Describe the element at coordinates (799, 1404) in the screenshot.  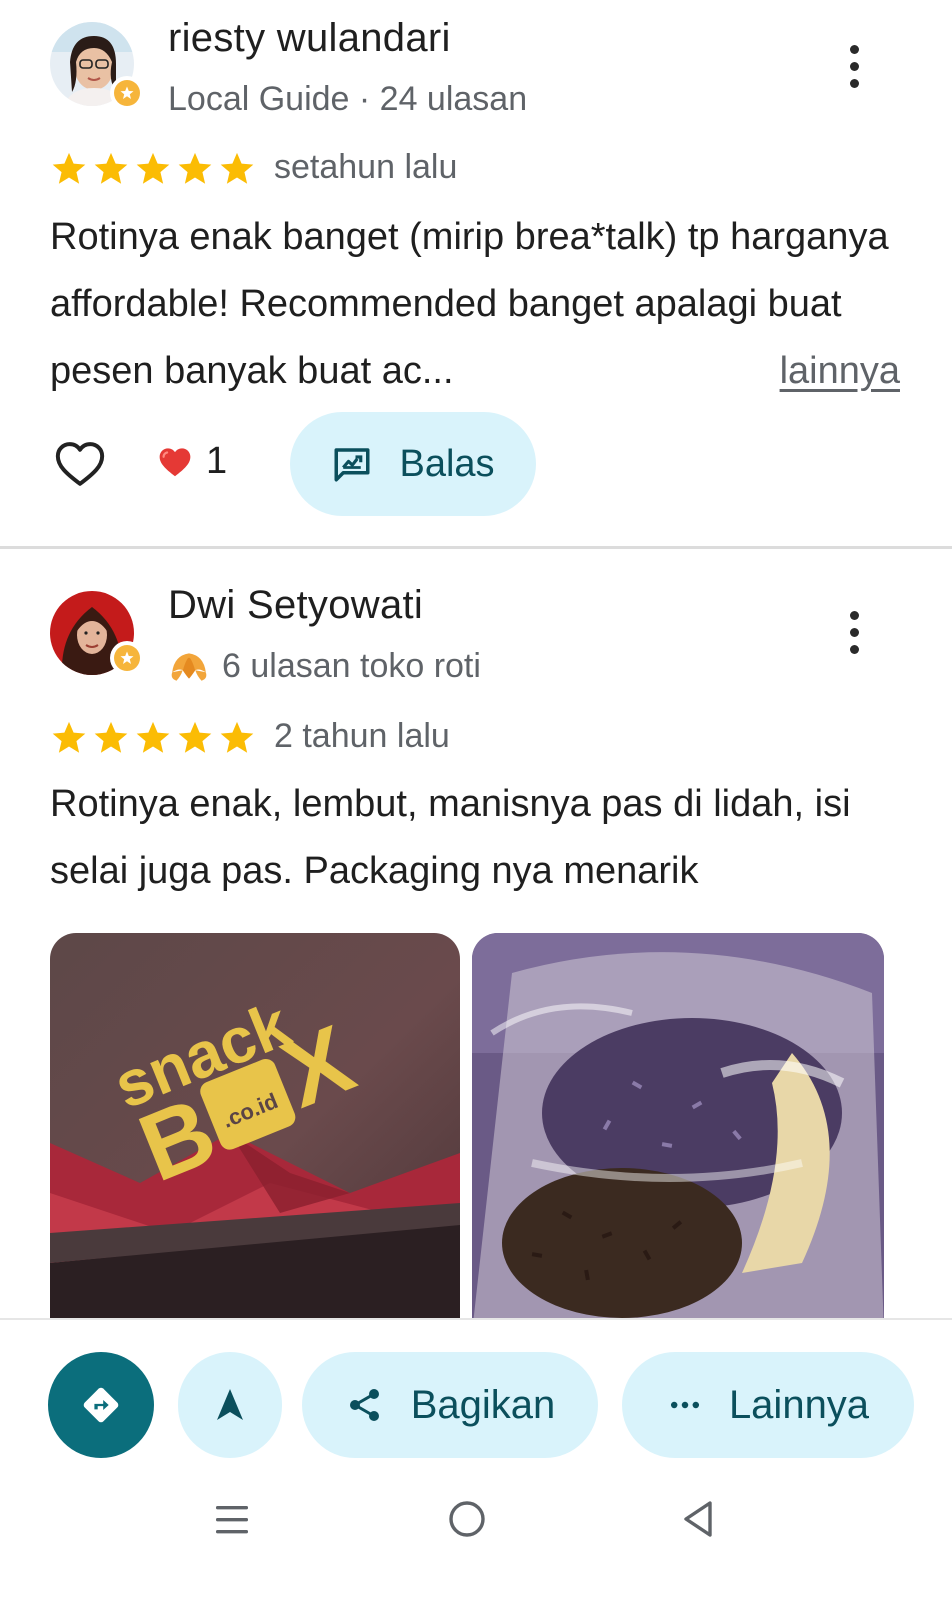
I see `more-label: Lainnya` at that location.